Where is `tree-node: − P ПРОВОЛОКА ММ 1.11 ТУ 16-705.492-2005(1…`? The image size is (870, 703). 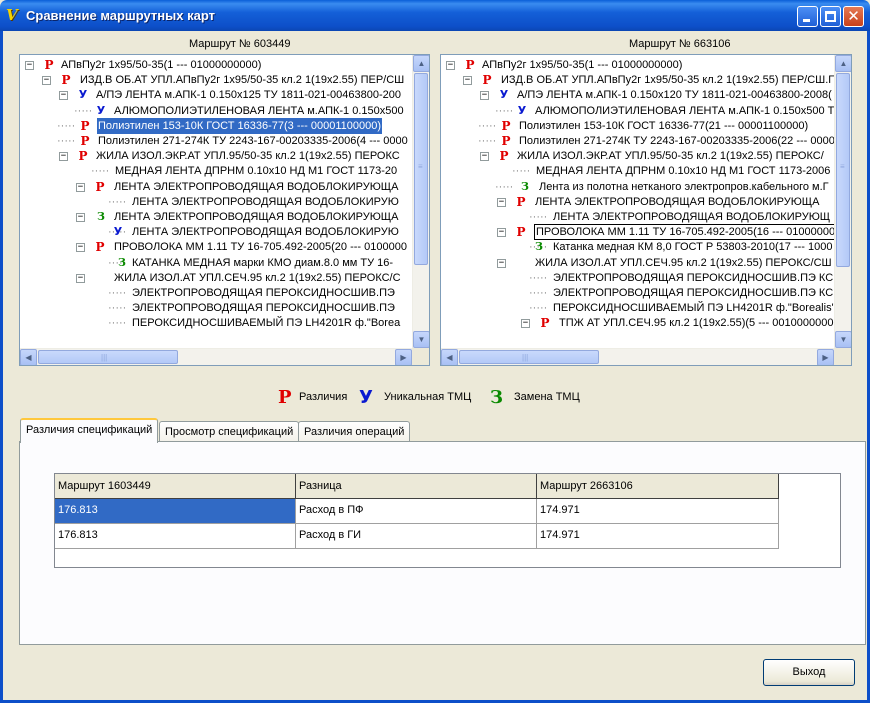
tree-node: − P ПРОВОЛОКА ММ 1.11 ТУ 16-705.492-2005(1… is located at coordinates (637, 232).